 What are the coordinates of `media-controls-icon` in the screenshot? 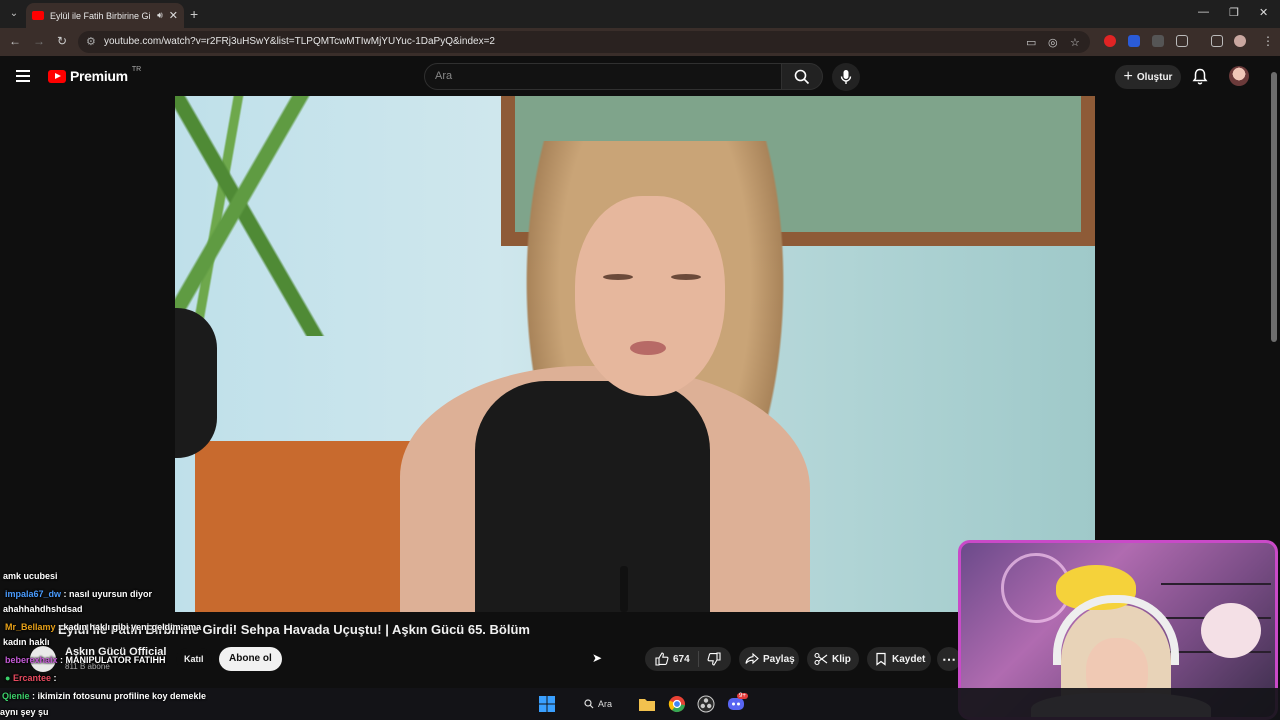 It's located at (1217, 41).